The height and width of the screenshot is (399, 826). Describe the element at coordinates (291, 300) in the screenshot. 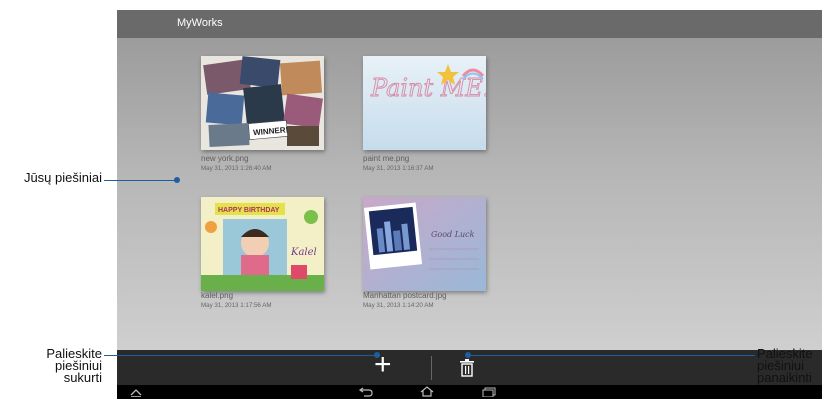

I see `drawing-caption-kalel: kalel.png May 31, 2013 1:17:56 AM` at that location.